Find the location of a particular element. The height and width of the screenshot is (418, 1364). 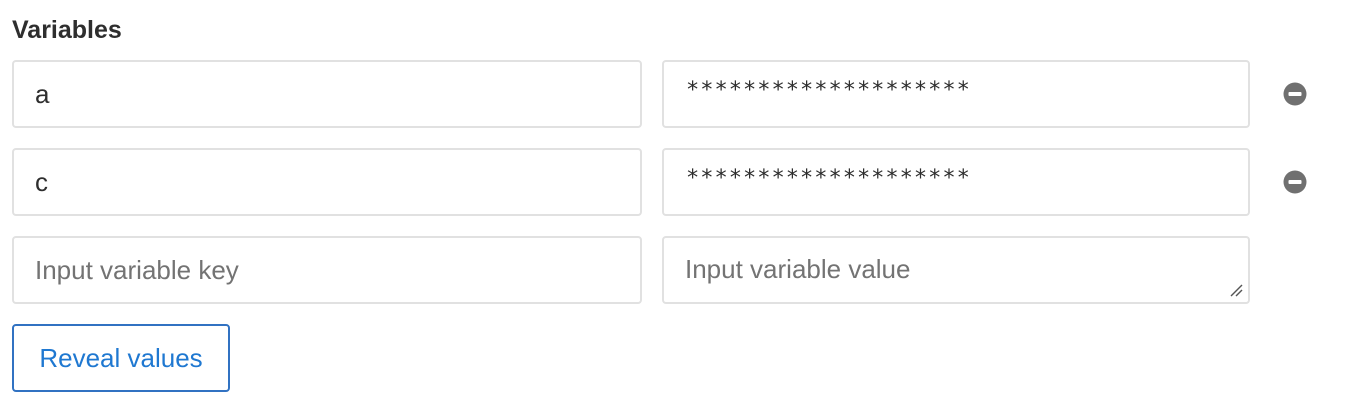

resize-handle-icon is located at coordinates (1236, 290).